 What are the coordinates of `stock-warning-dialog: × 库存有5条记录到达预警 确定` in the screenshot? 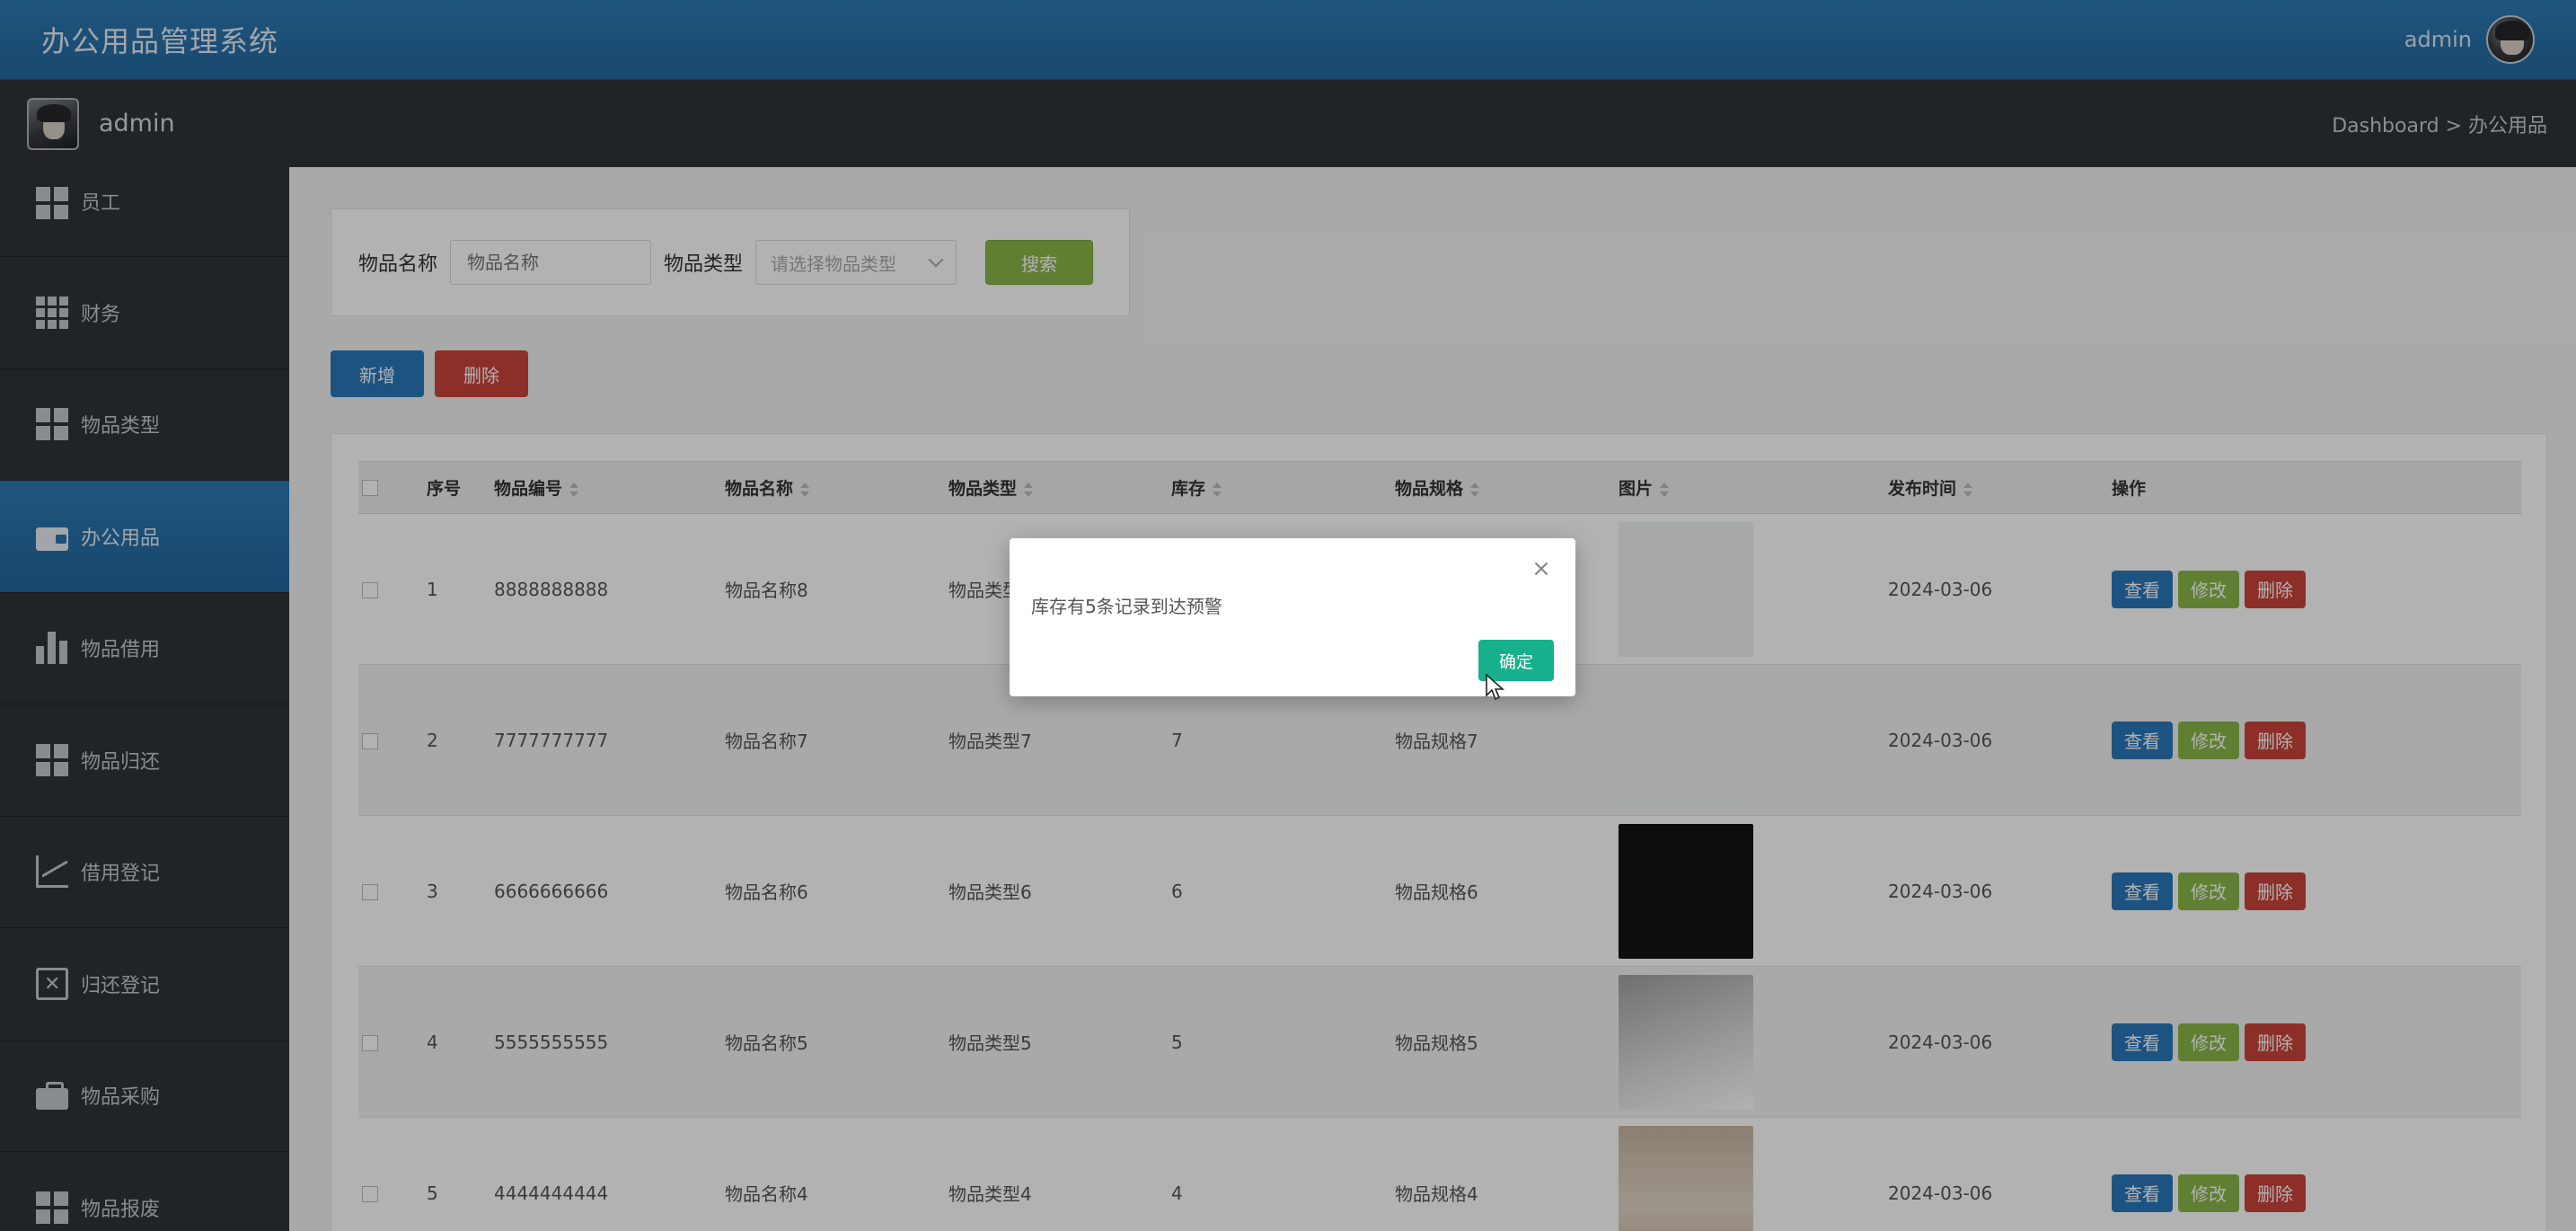 It's located at (1292, 617).